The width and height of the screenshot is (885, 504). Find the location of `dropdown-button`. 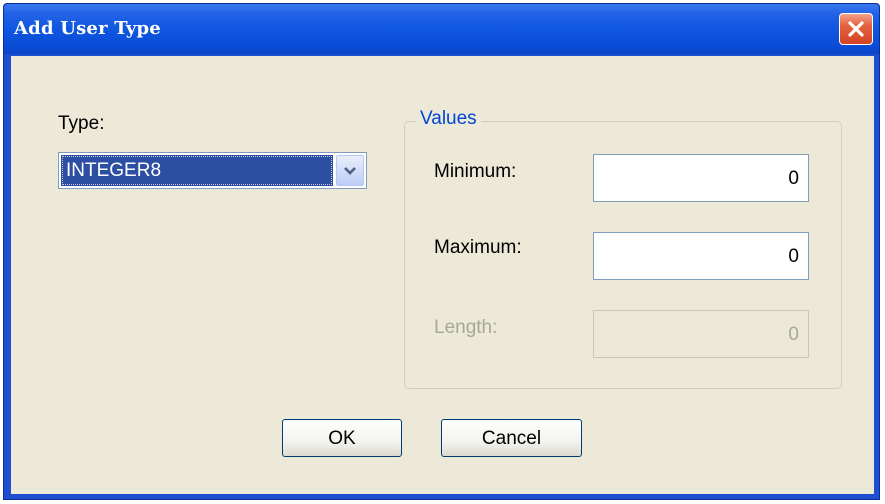

dropdown-button is located at coordinates (350, 170).